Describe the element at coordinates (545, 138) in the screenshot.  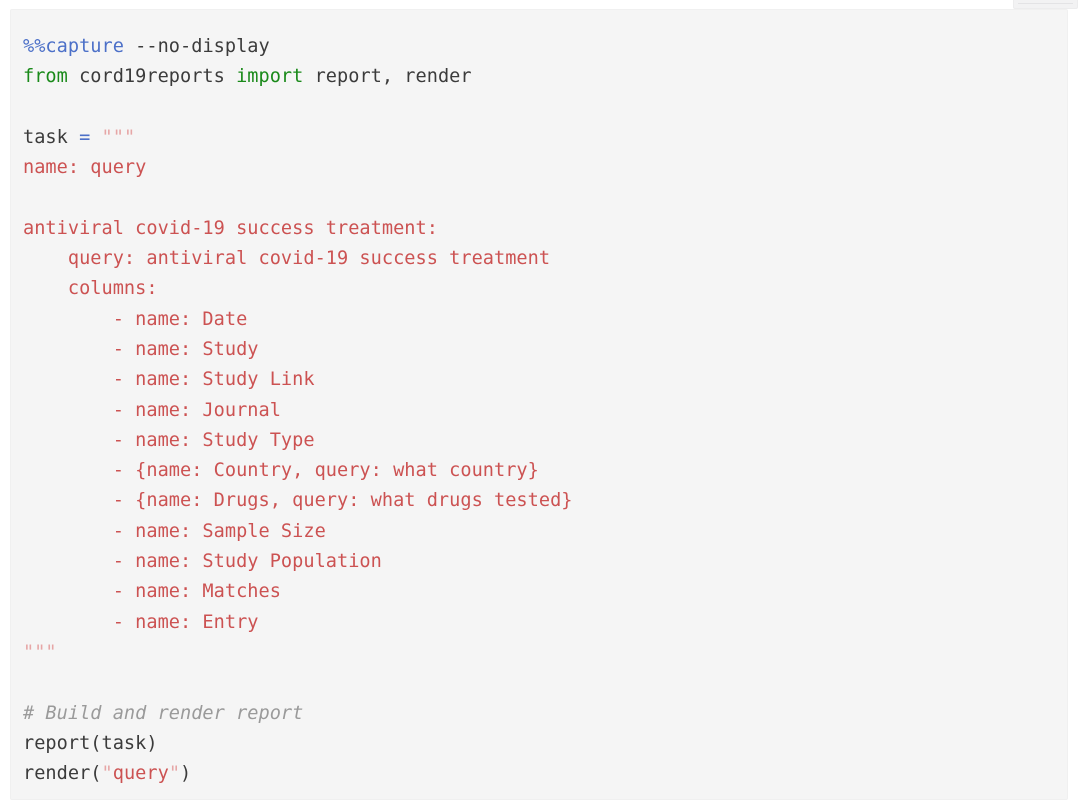
I see `code-line-4: task = """` at that location.